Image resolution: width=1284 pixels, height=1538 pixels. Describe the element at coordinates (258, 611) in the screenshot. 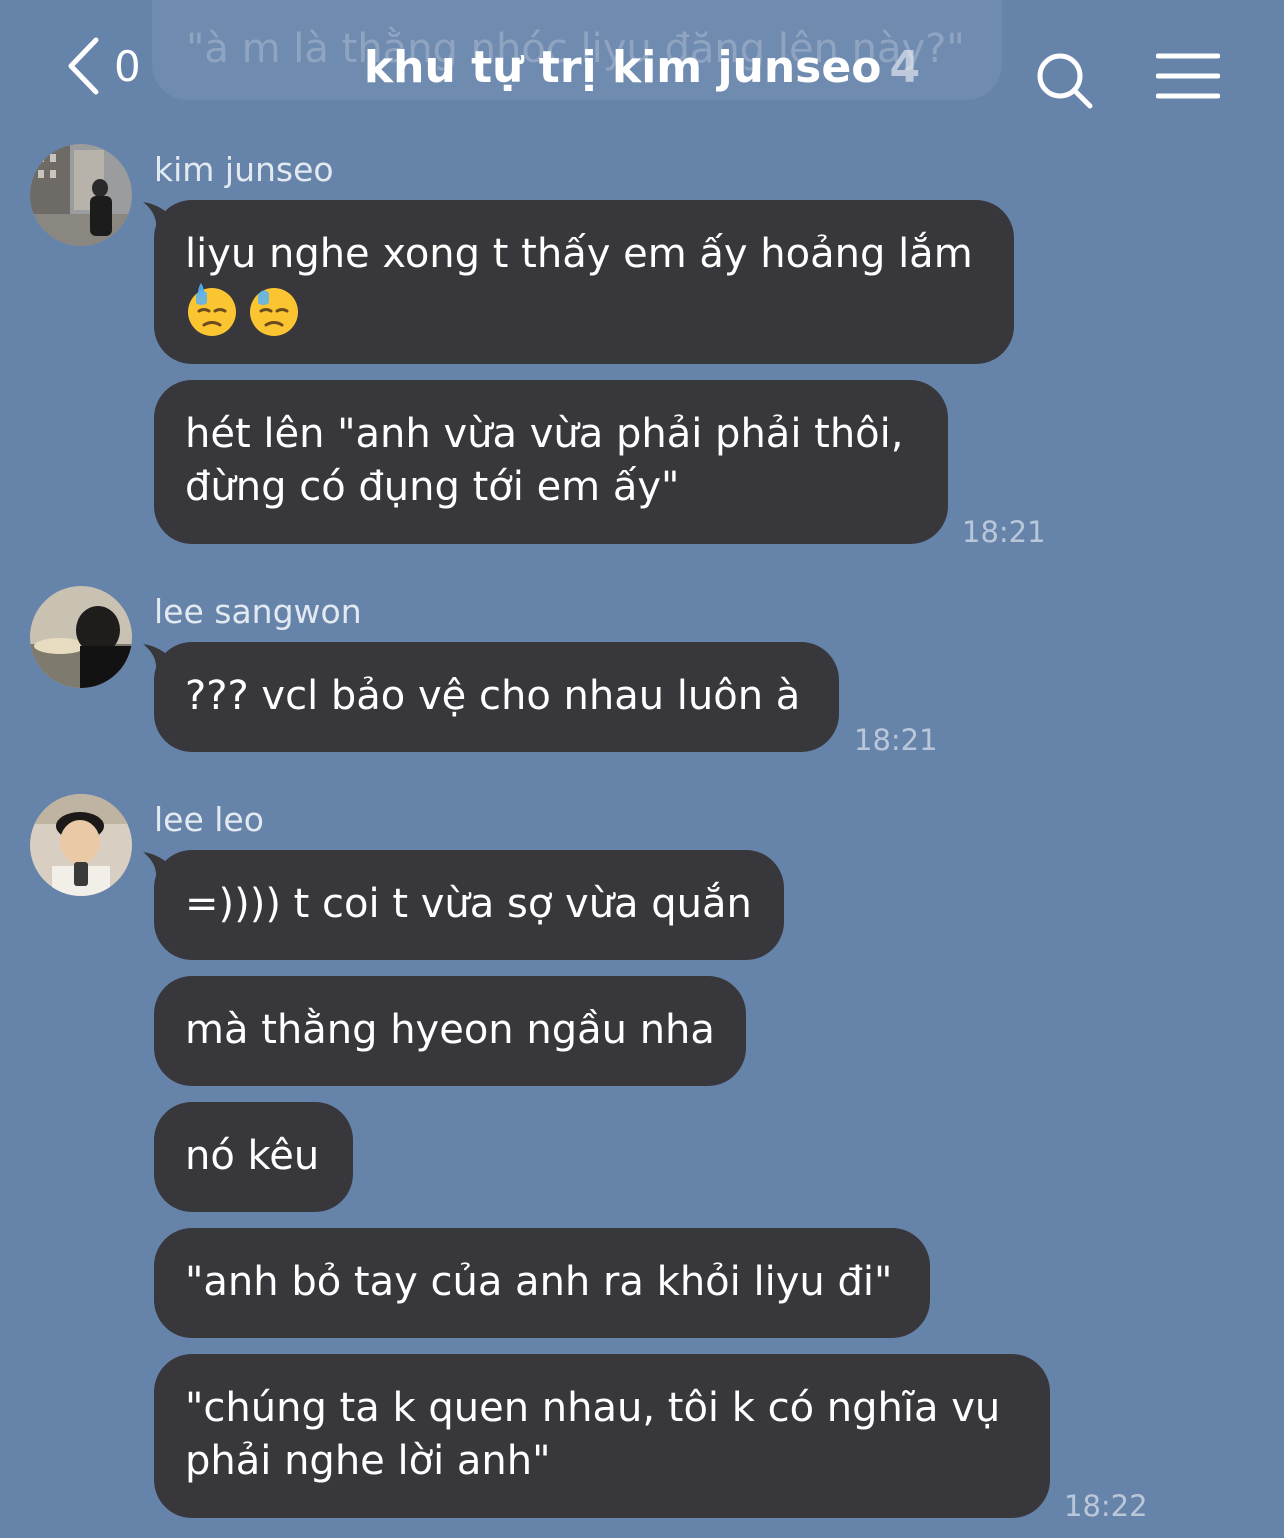

I see `sender-name: lee sangwon` at that location.